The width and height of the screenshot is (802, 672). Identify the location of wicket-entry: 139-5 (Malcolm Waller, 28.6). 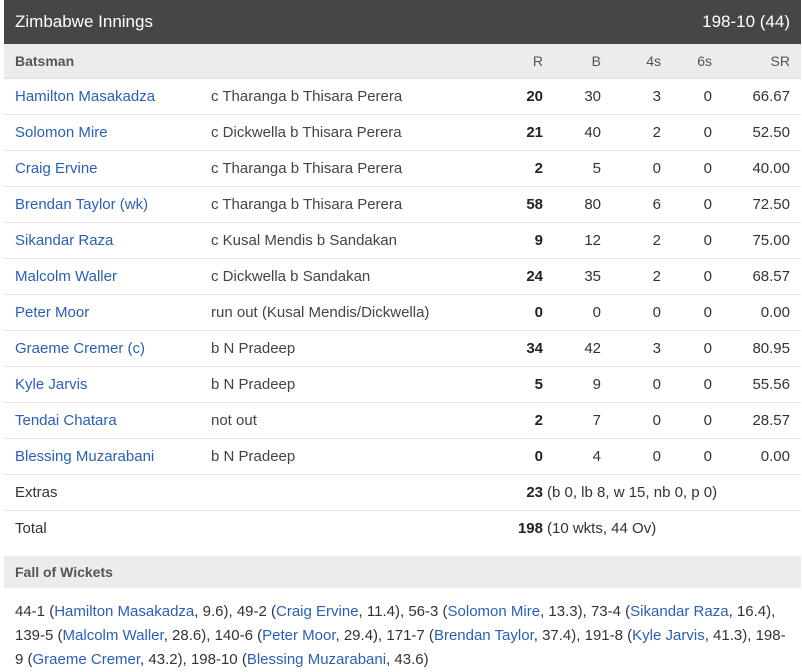
(111, 635).